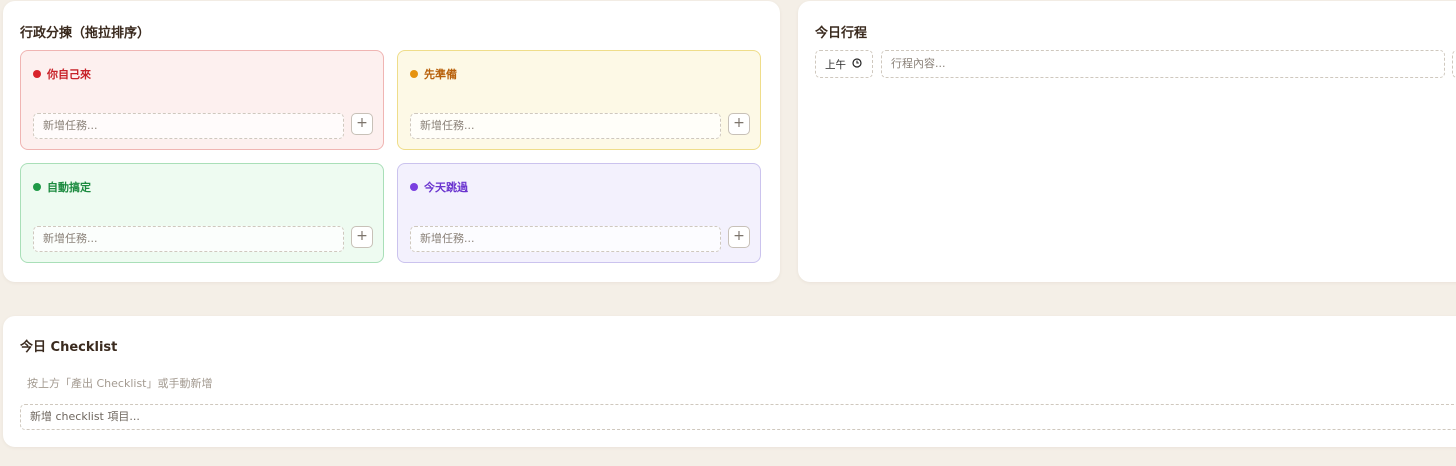 The image size is (1456, 466). Describe the element at coordinates (857, 64) in the screenshot. I see `clock-icon` at that location.